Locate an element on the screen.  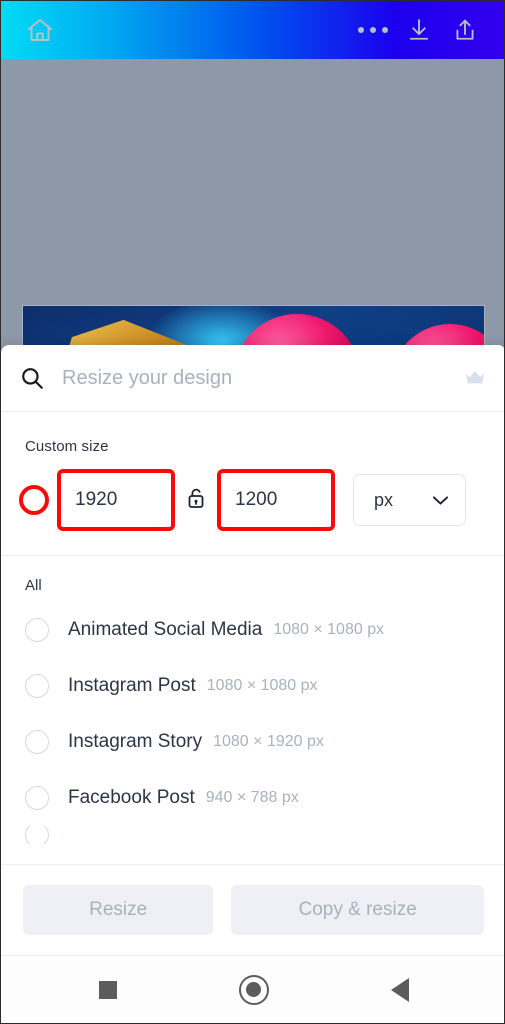
chevron-down-icon is located at coordinates (440, 500).